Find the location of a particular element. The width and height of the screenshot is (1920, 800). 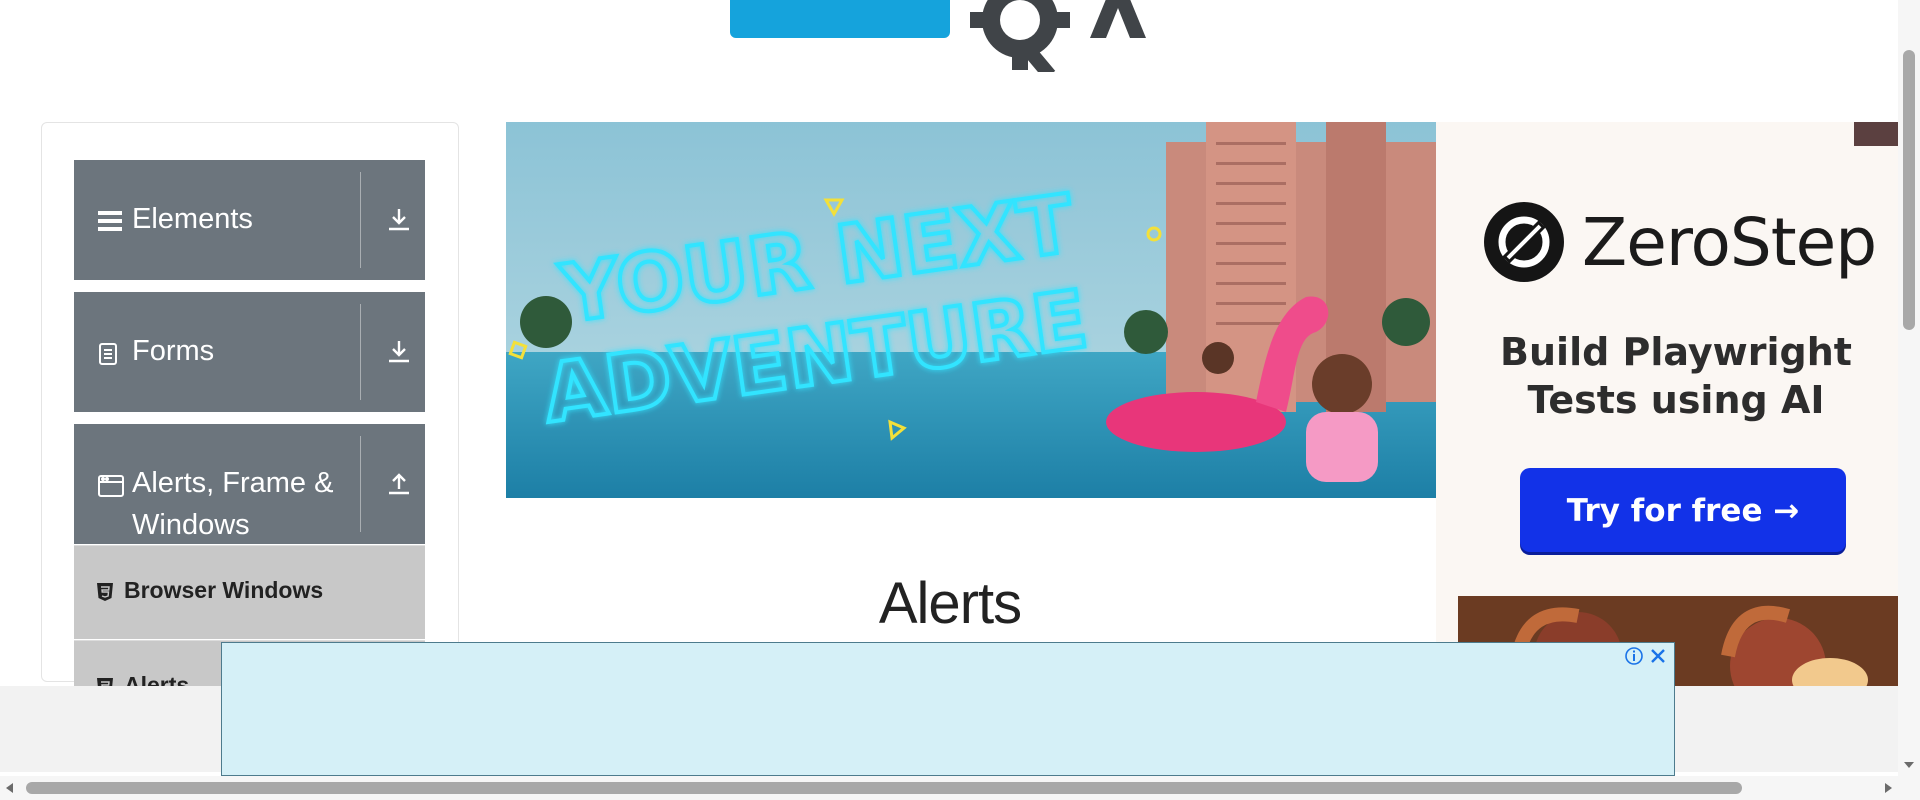

ad-thumbnail is located at coordinates (1876, 134).